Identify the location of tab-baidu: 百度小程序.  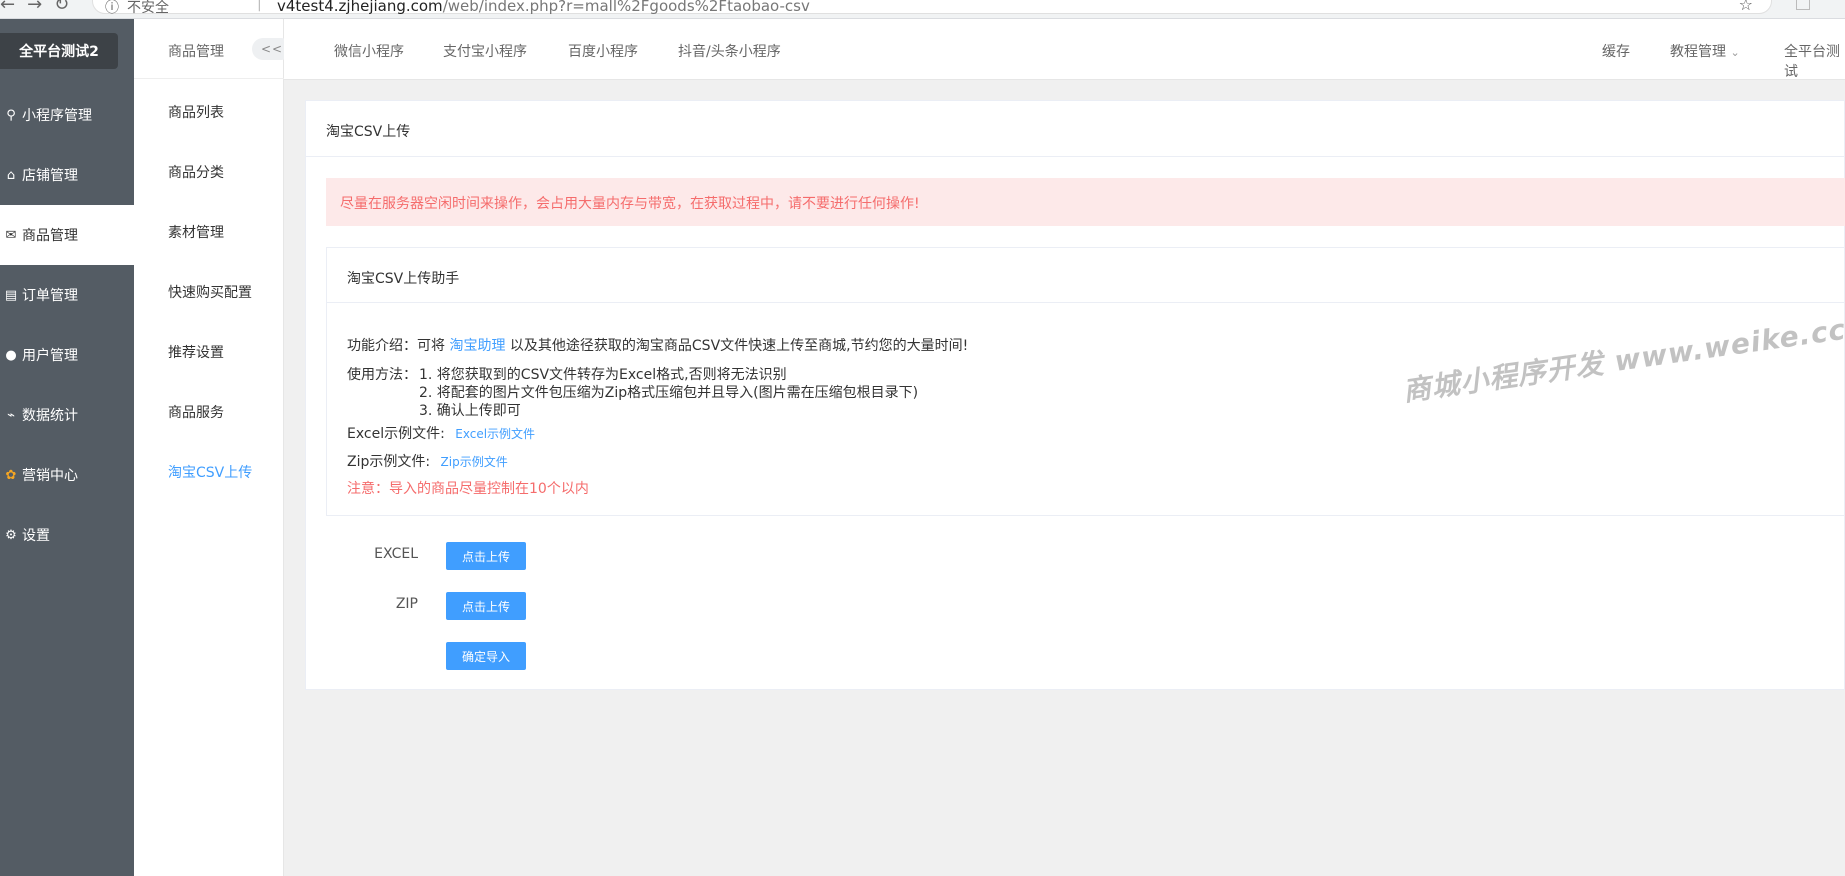
(603, 51).